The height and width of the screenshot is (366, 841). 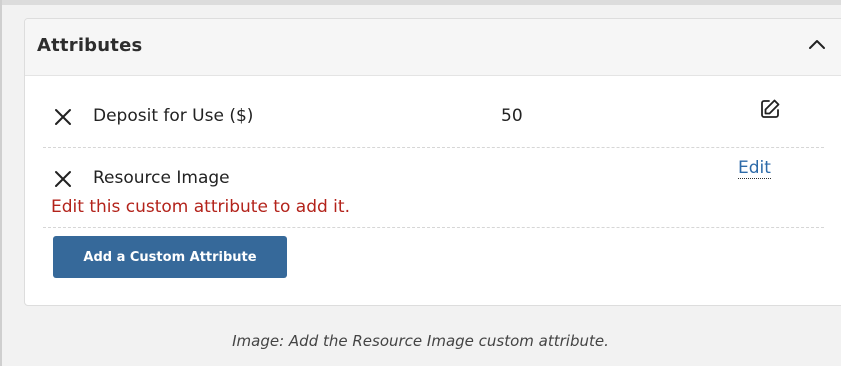 What do you see at coordinates (1, 183) in the screenshot?
I see `left-border` at bounding box center [1, 183].